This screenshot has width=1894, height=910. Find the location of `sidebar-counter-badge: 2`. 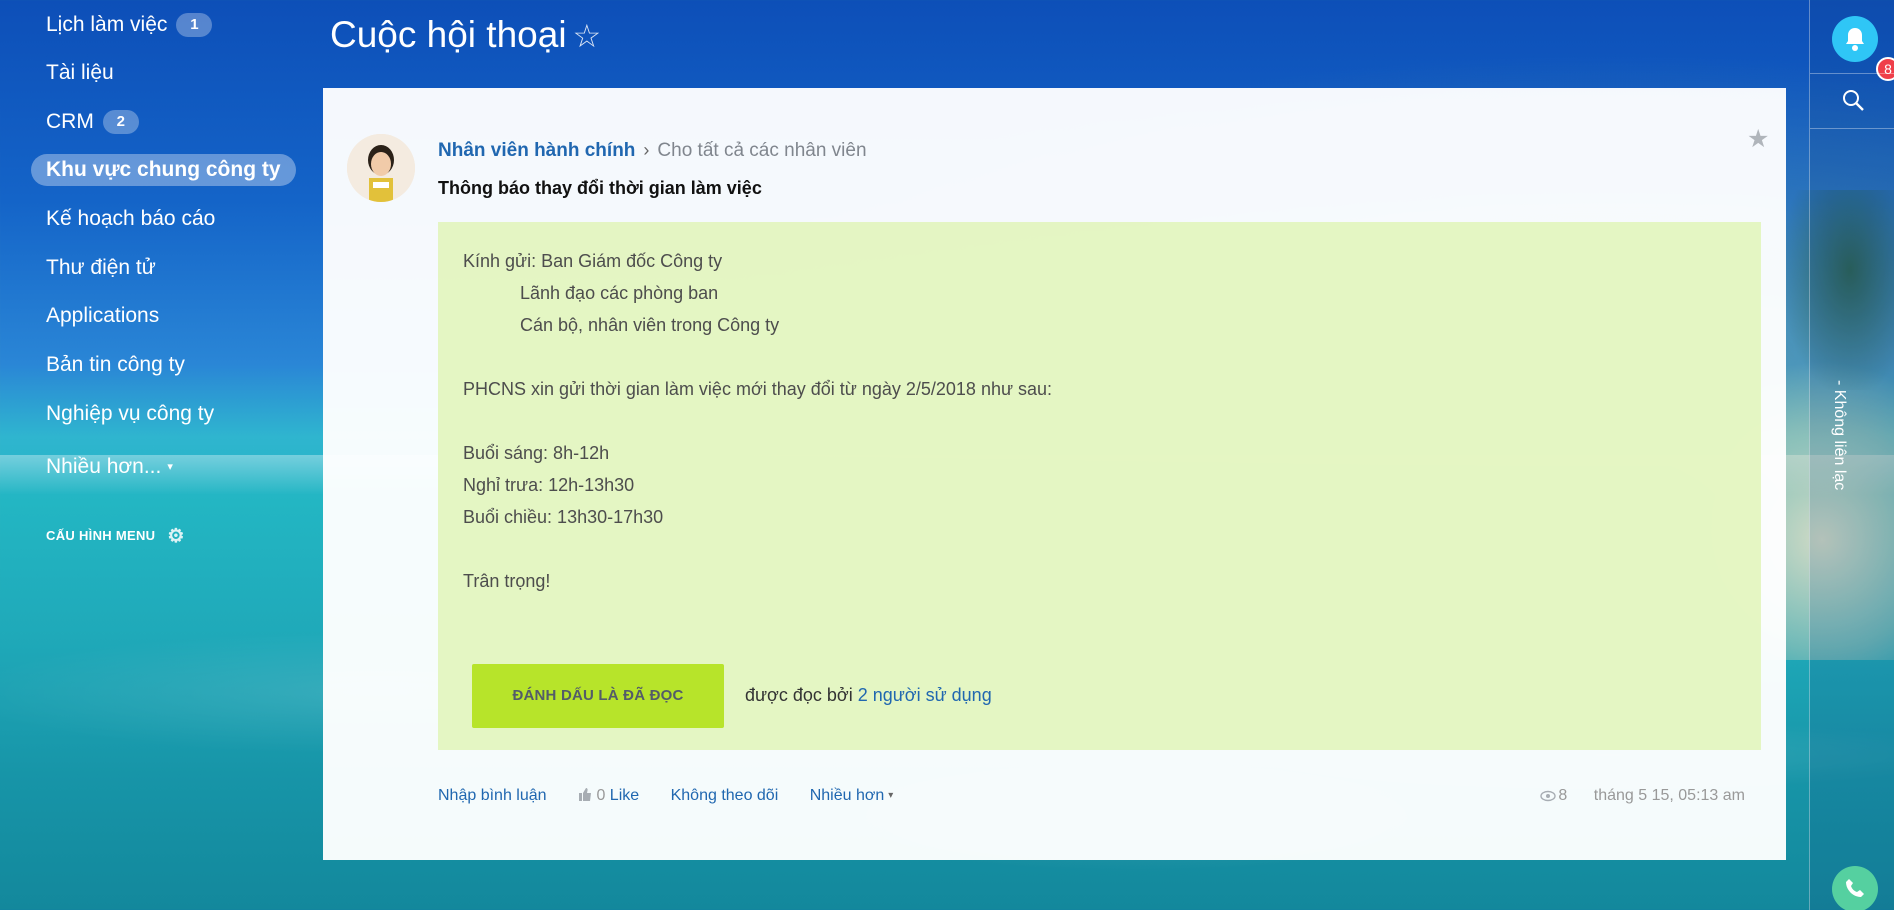

sidebar-counter-badge: 2 is located at coordinates (120, 122).